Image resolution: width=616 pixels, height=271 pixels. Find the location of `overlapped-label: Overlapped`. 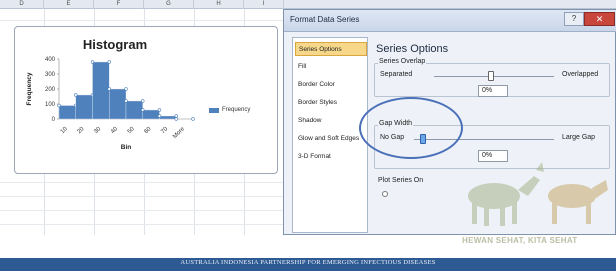

overlapped-label: Overlapped is located at coordinates (580, 74).